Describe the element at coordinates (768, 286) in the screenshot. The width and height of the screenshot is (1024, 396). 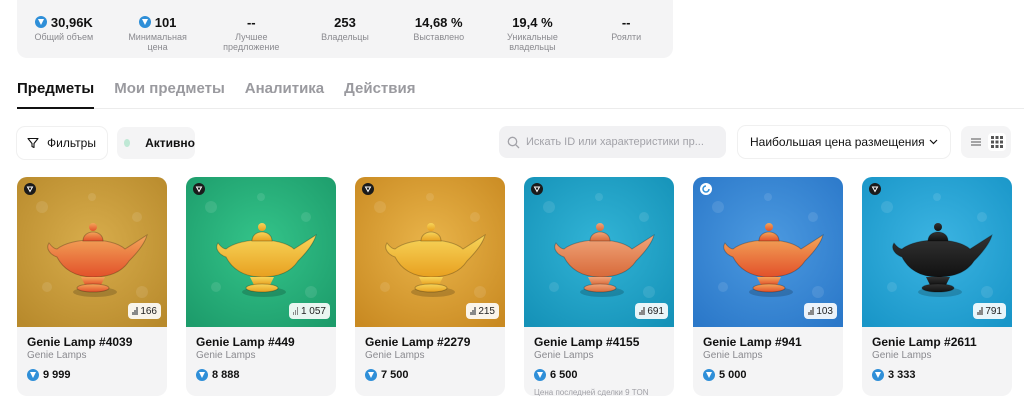
I see `nft-card: 103 Genie Lamp #941 Genie Lamps 5 000` at that location.